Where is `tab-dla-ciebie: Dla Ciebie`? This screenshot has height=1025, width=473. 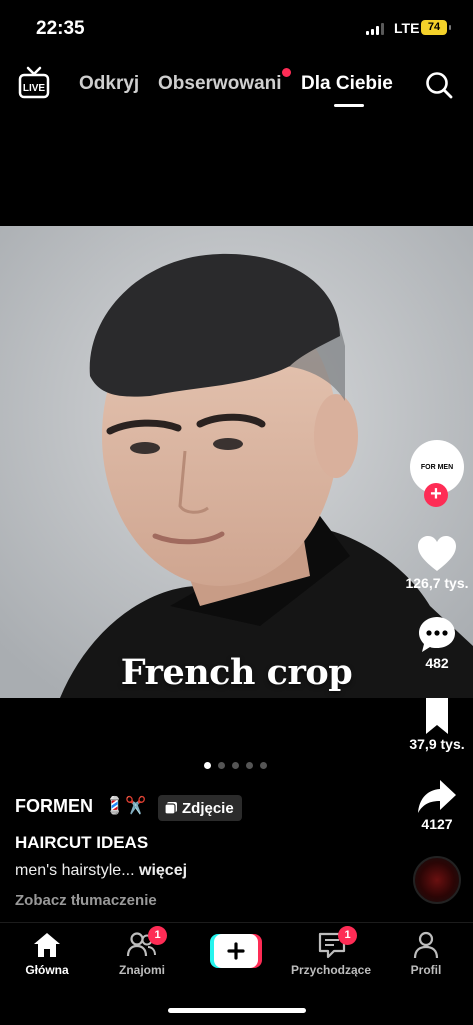 tab-dla-ciebie: Dla Ciebie is located at coordinates (347, 84).